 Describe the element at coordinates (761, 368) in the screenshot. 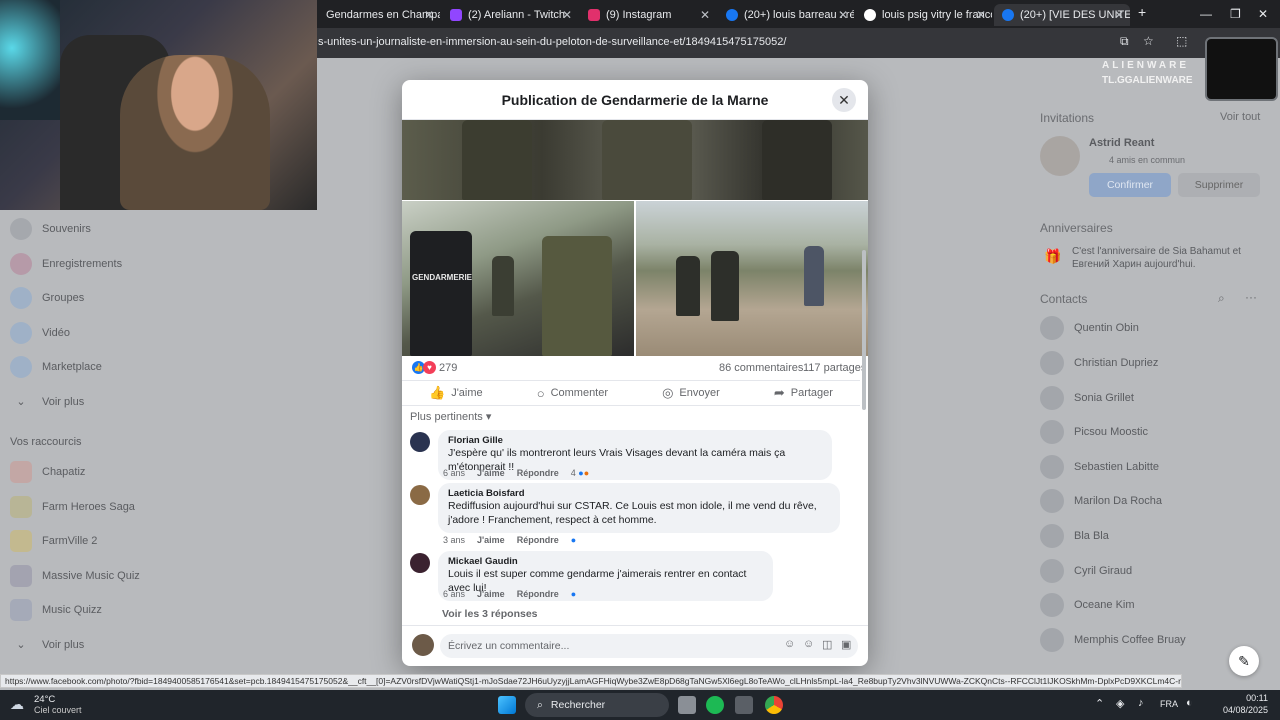

I see `comments-count: 86 commentaires` at that location.